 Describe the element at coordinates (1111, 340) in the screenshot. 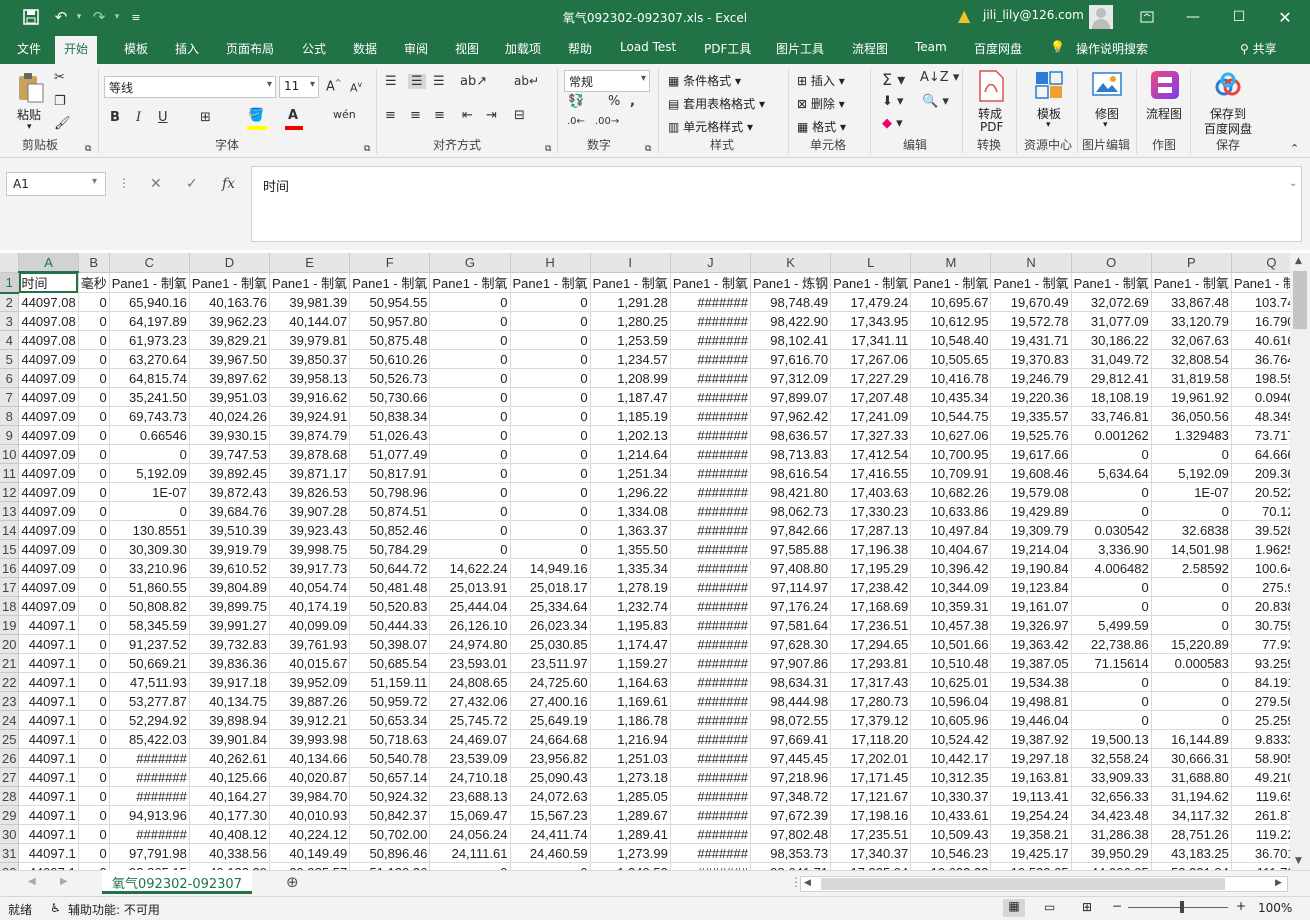

I see `cell: 30,186.22` at that location.